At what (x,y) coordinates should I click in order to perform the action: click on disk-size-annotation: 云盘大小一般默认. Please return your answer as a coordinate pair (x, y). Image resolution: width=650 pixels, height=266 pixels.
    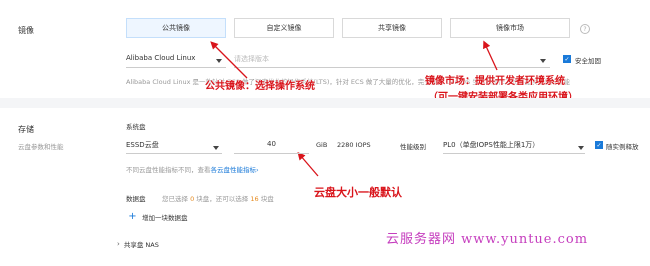
    Looking at the image, I should click on (358, 192).